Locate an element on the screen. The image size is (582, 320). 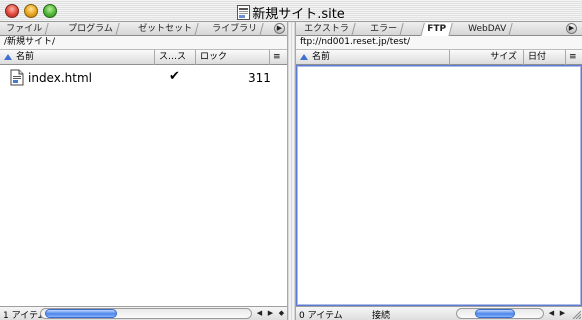
local-horizontal-scrollbar is located at coordinates (146, 313).